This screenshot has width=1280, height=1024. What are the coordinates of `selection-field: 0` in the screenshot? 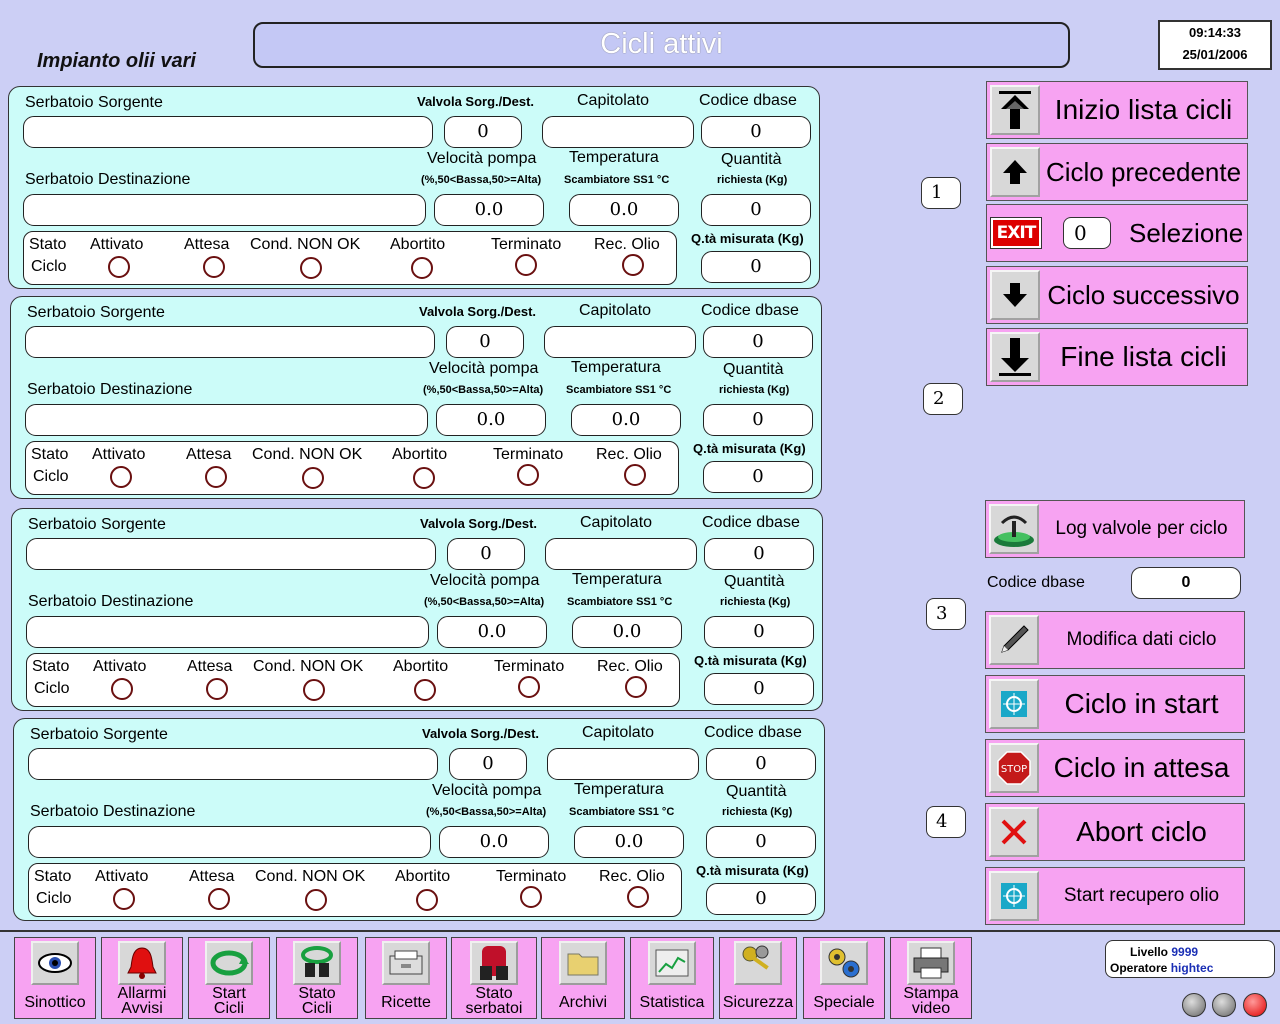 It's located at (1087, 233).